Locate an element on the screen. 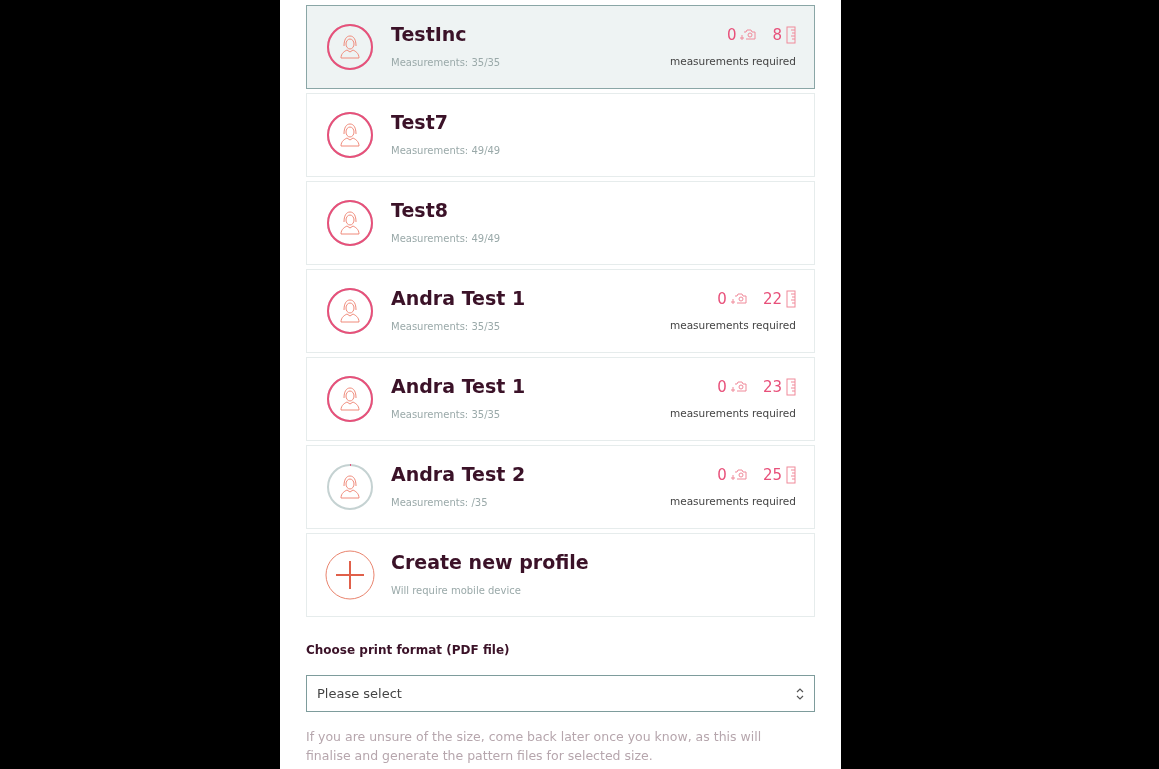 This screenshot has width=1159, height=769. format-select: Please select is located at coordinates (560, 693).